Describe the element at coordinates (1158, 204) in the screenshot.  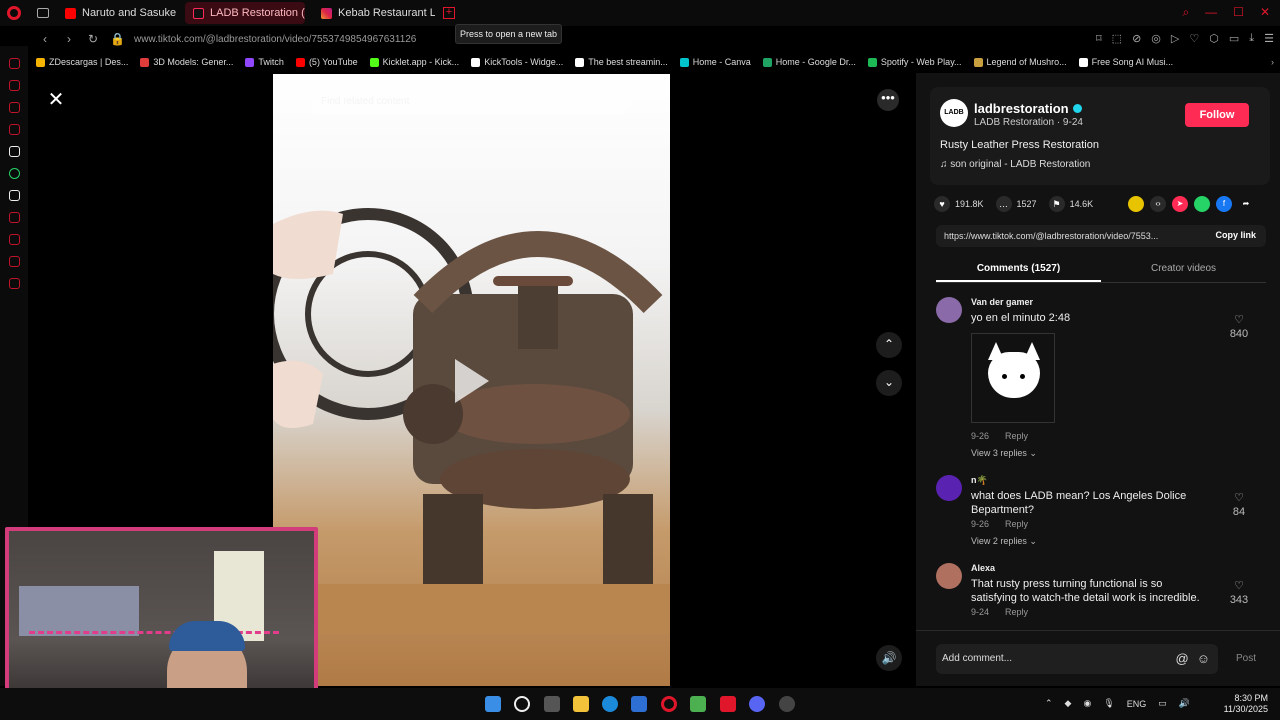
I see `embed-icon: ‹›` at that location.